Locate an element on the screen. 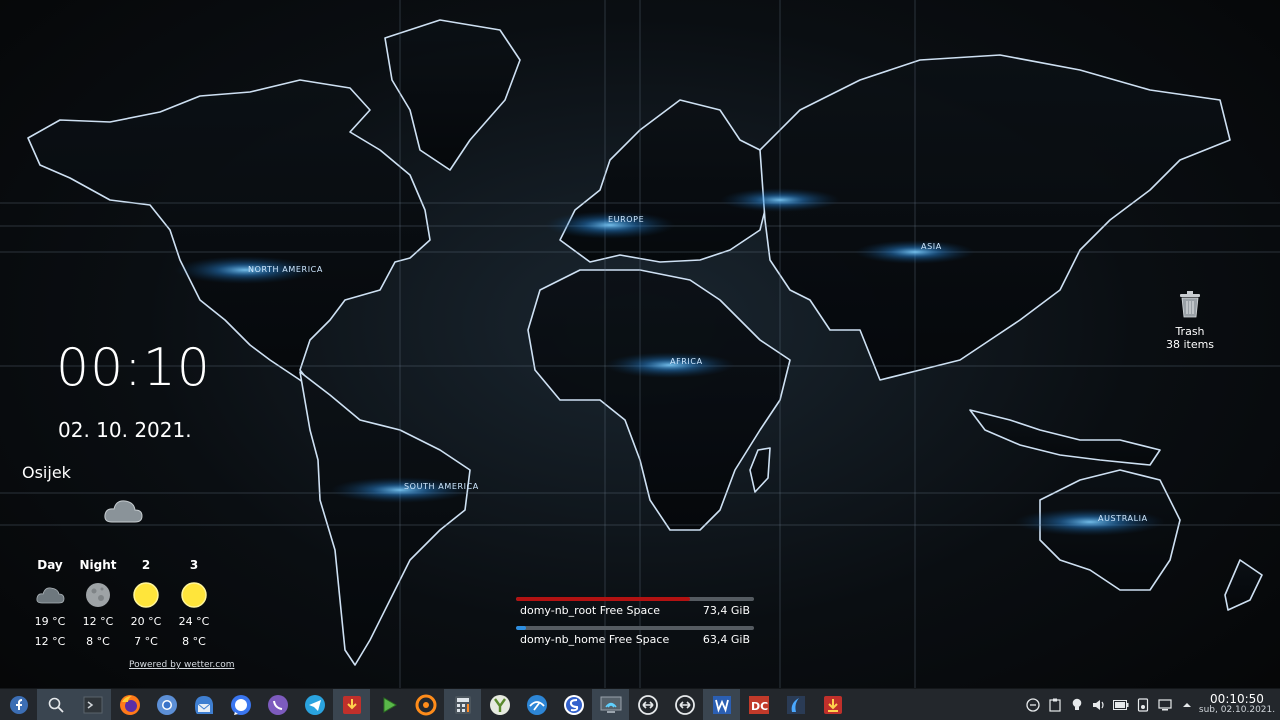 The height and width of the screenshot is (720, 1280). digital-clock-time: 00:10 is located at coordinates (133, 368).